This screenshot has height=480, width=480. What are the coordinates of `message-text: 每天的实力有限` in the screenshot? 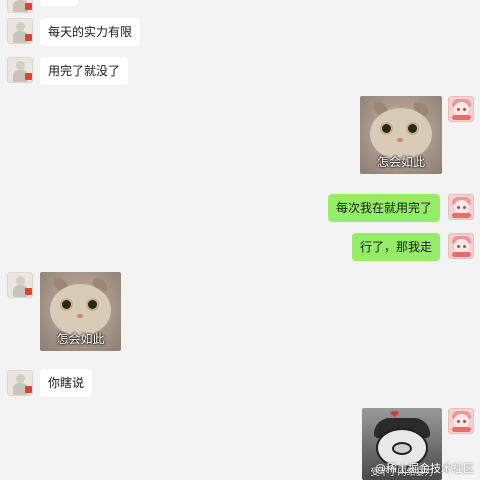 It's located at (90, 32).